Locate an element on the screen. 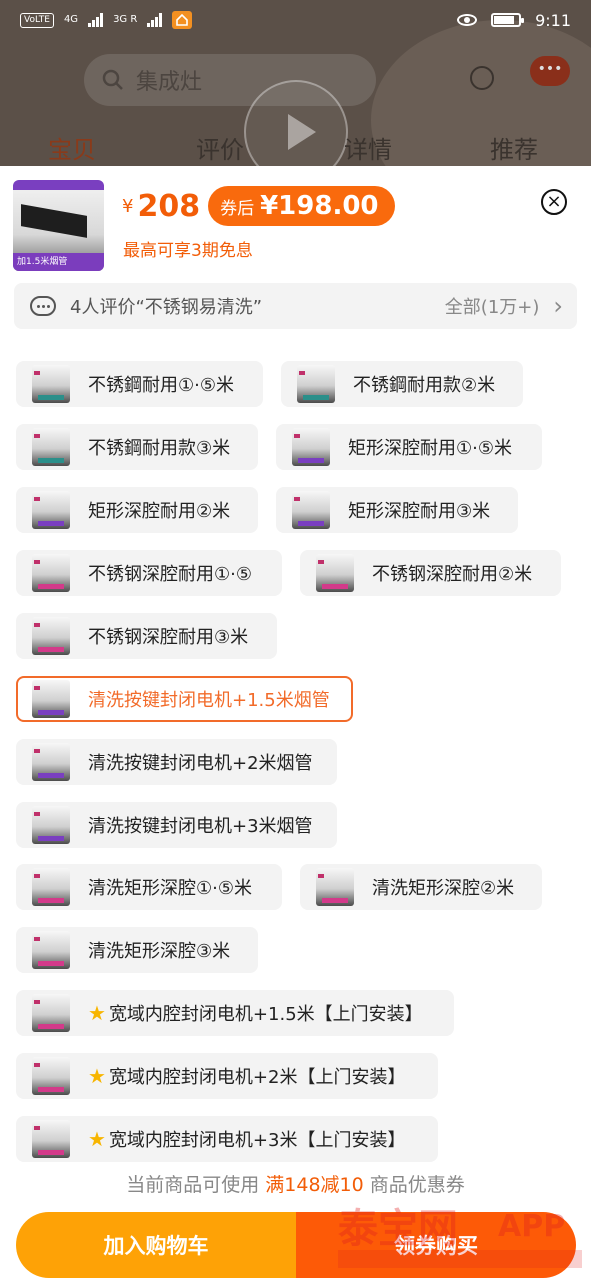 This screenshot has width=591, height=1280. sku-option: 矩形深腔耐用②米 is located at coordinates (137, 510).